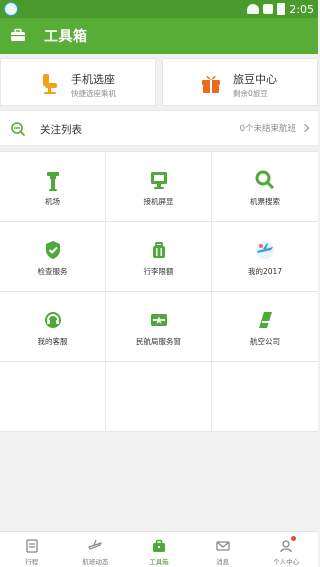  What do you see at coordinates (158, 271) in the screenshot?
I see `tool-label: 行李限额` at bounding box center [158, 271].